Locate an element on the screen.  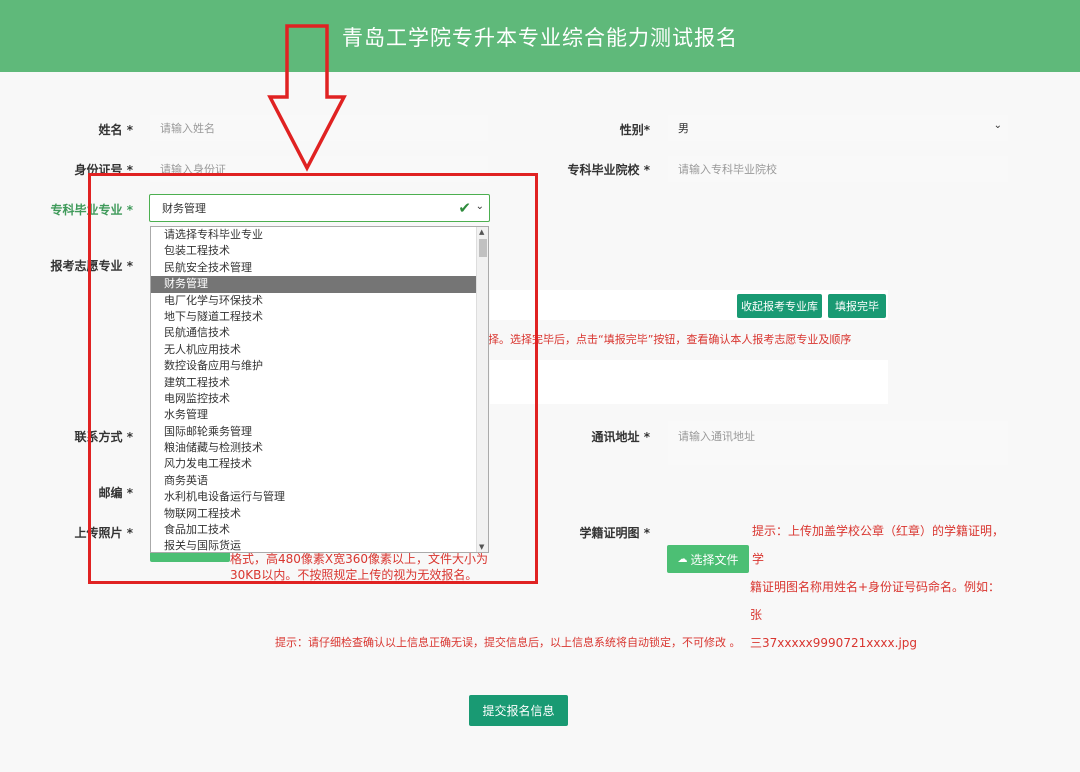
page-header: 青岛工学院专升本专业综合能力测试报名 is located at coordinates (540, 36).